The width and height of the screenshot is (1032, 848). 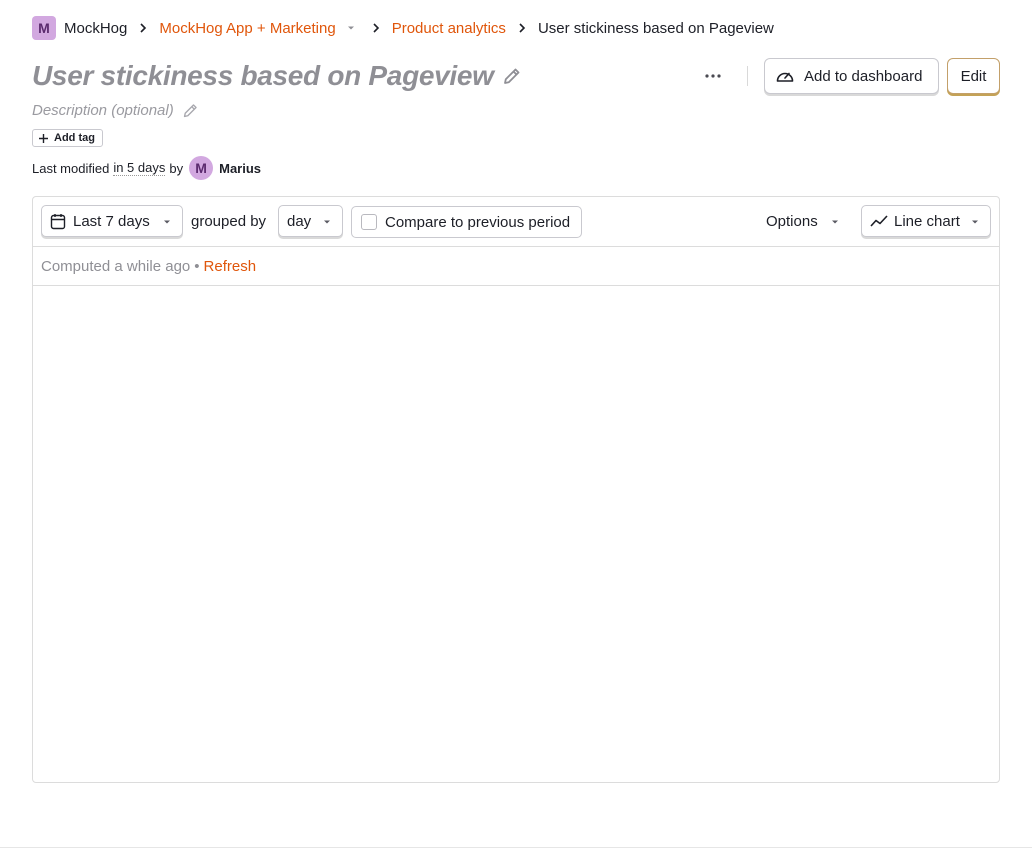 I want to click on breadcrumb-section: Product analytics, so click(x=449, y=28).